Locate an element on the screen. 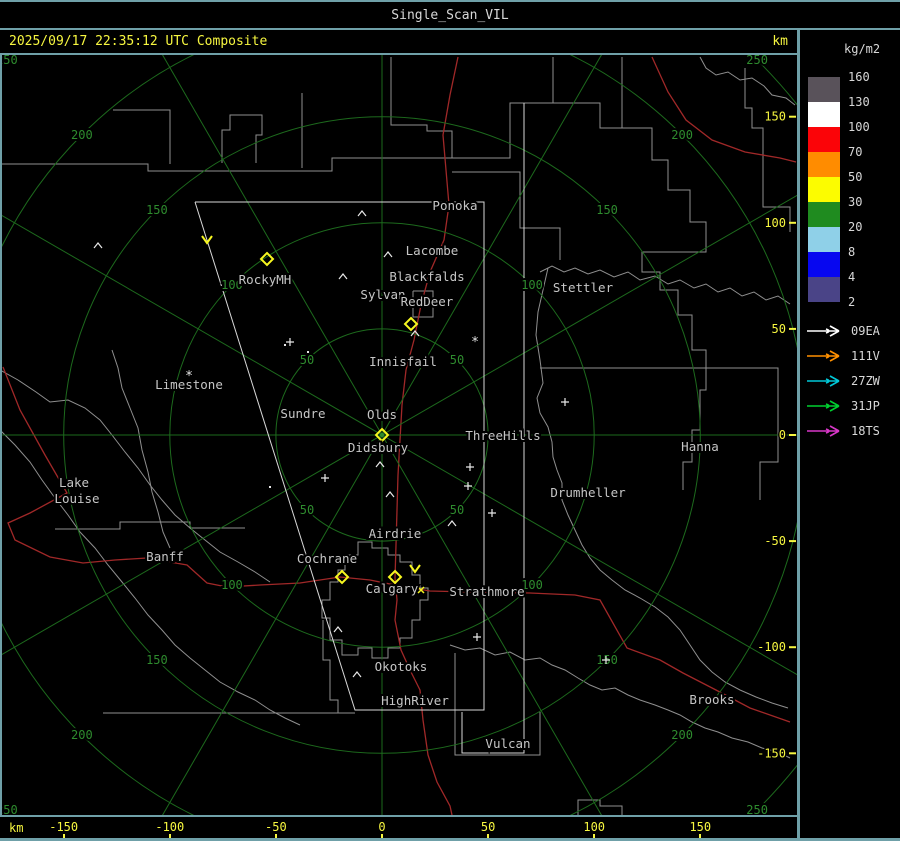 This screenshot has width=900, height=841. city-label: Vulcan is located at coordinates (507, 743).